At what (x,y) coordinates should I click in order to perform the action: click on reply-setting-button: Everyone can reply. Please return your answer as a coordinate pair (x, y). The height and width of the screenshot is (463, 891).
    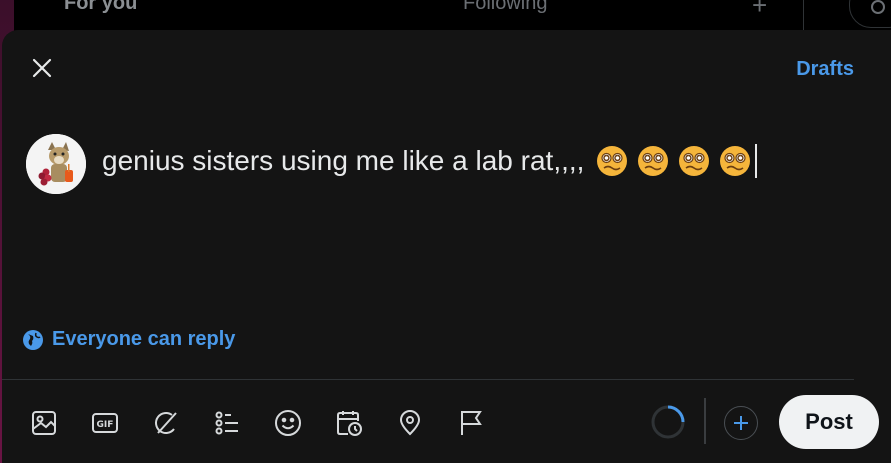
    Looking at the image, I should click on (128, 339).